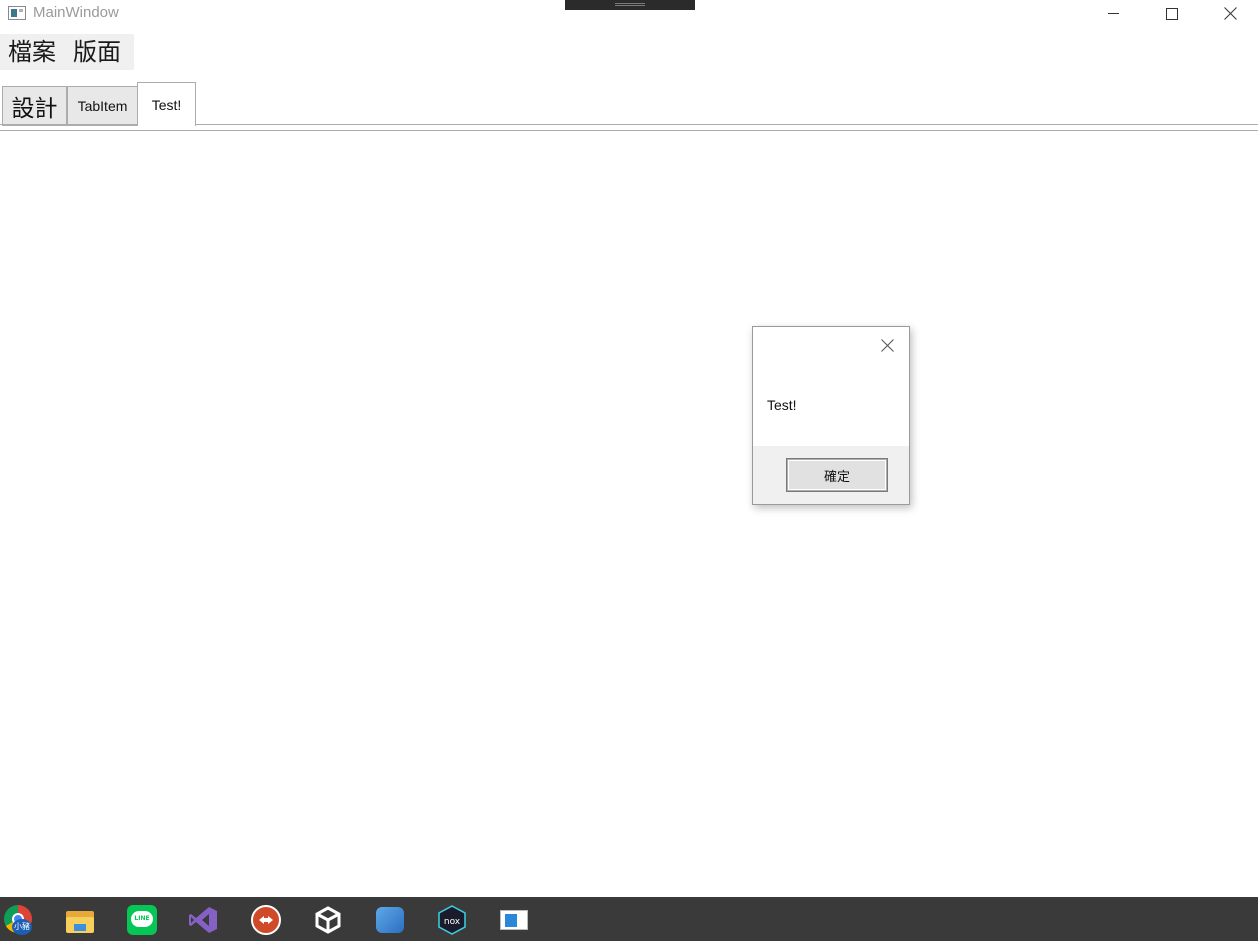  What do you see at coordinates (630, 5) in the screenshot?
I see `drag-handle` at bounding box center [630, 5].